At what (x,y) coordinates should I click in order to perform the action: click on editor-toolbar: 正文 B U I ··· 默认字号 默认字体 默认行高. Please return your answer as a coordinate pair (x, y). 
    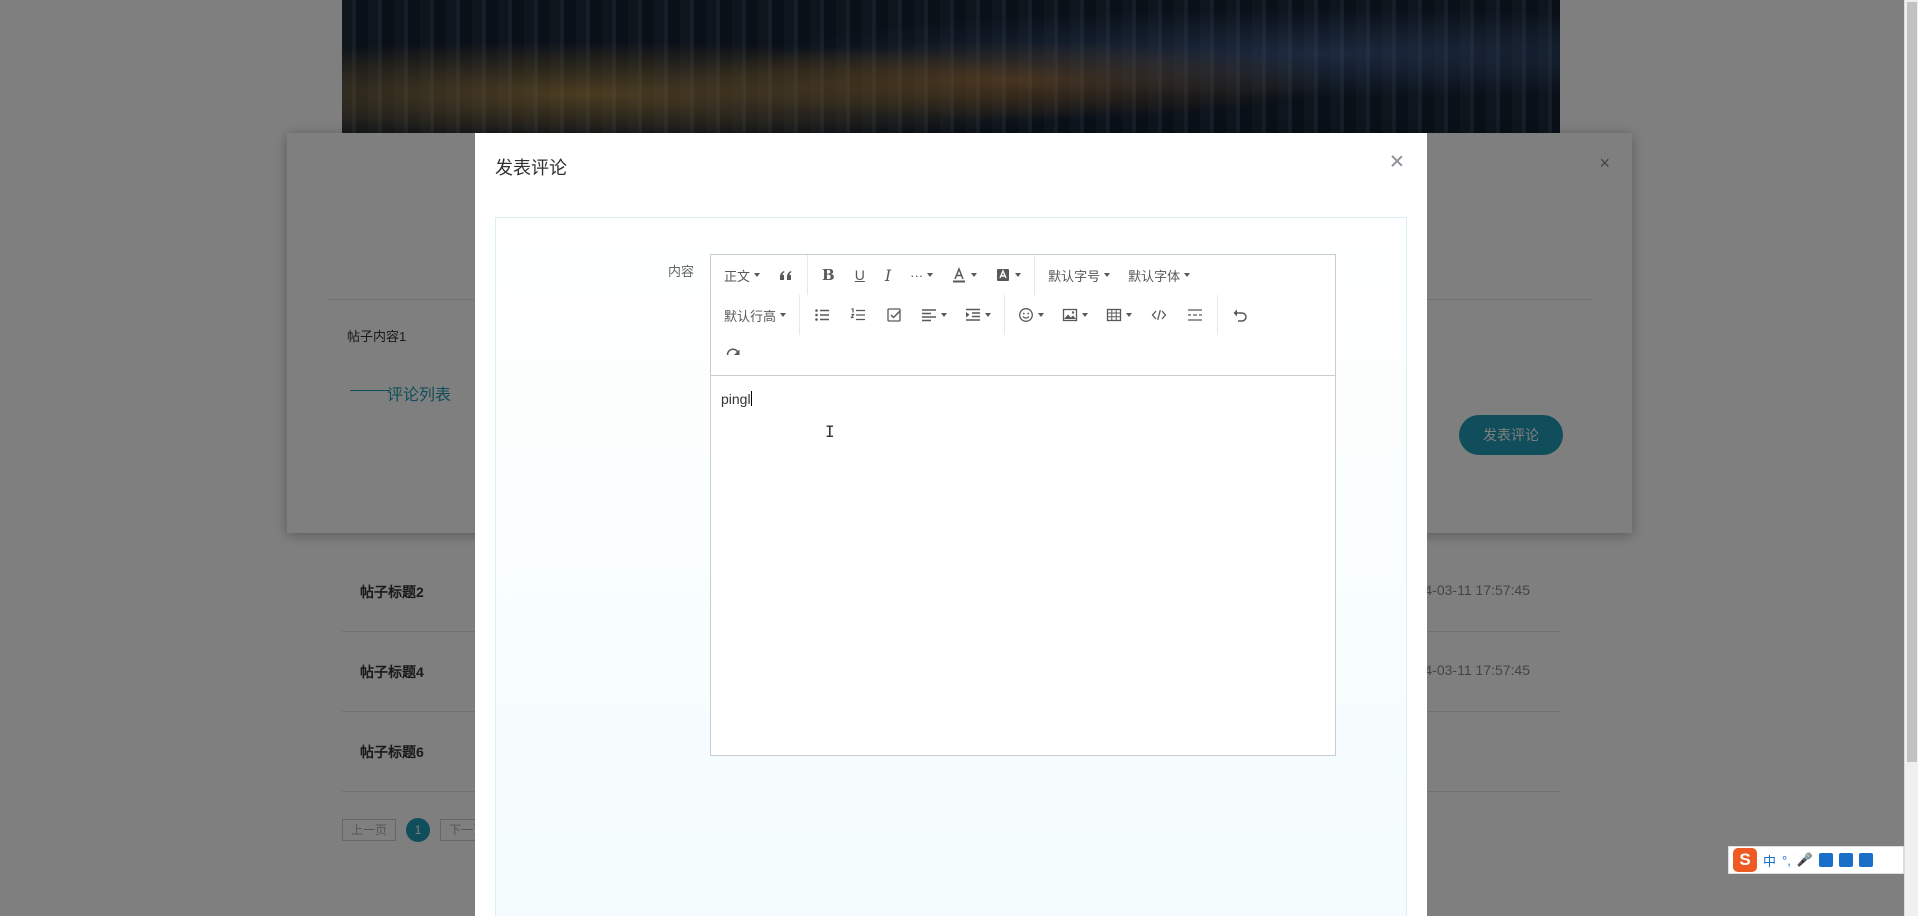
    Looking at the image, I should click on (1023, 315).